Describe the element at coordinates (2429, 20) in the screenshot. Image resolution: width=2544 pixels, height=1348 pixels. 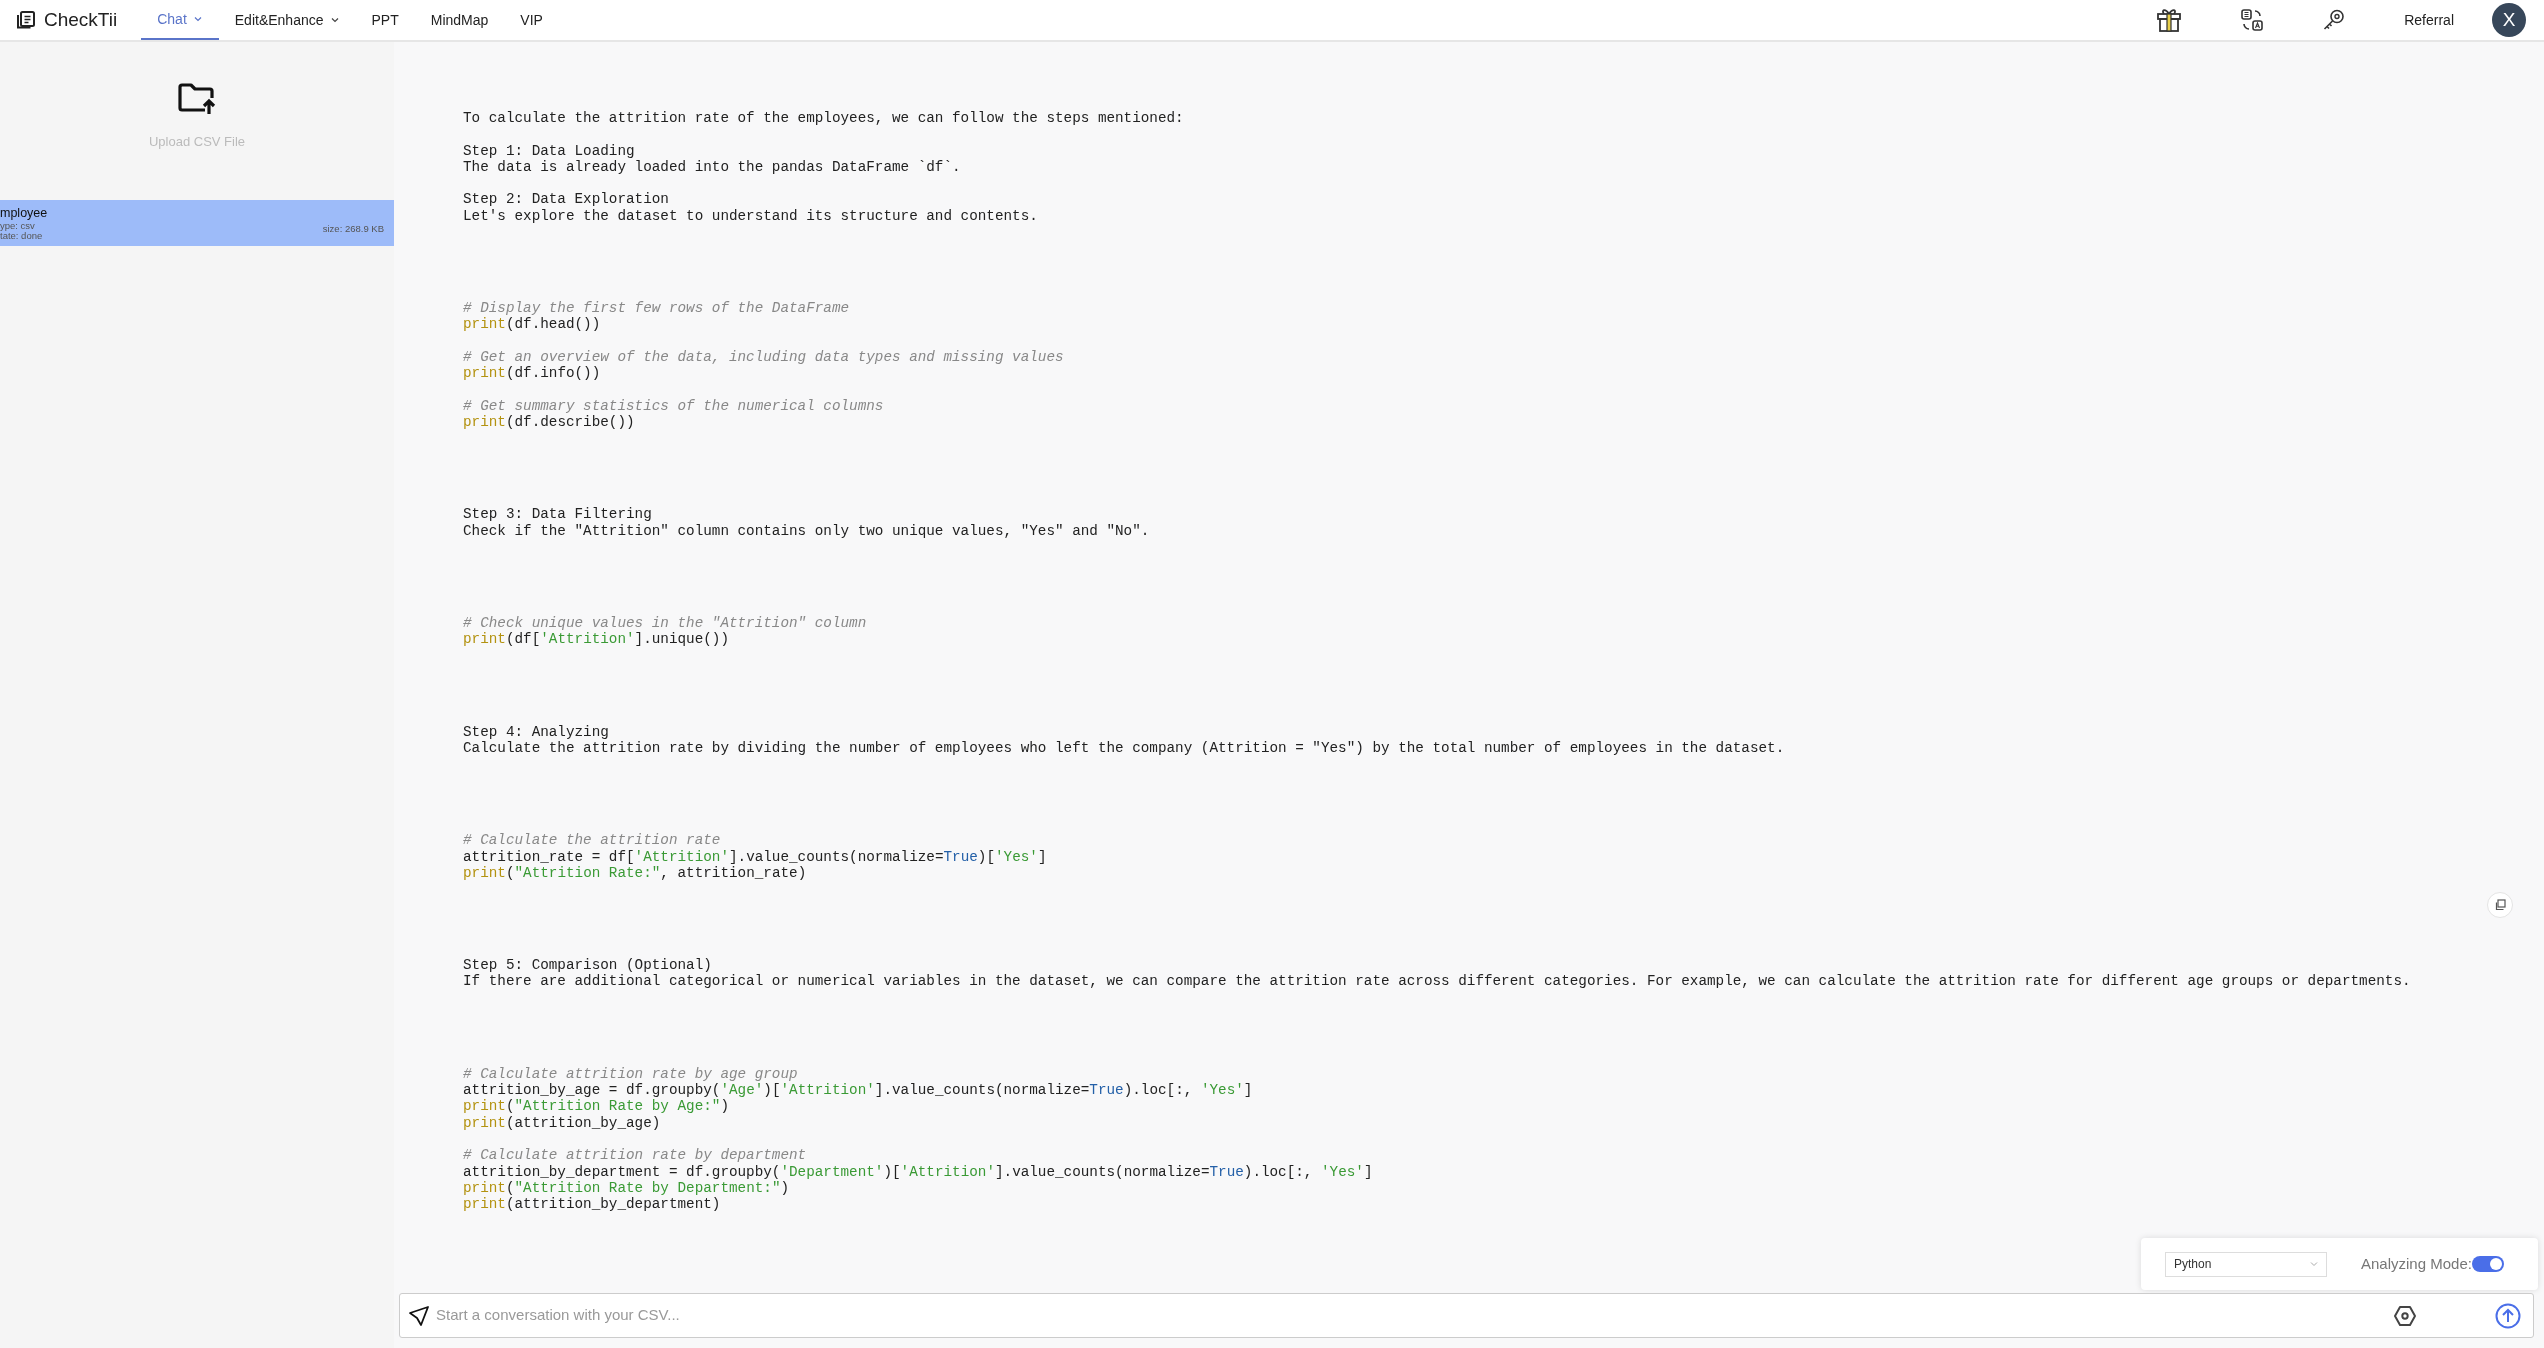
I see `referral-link: Referral` at that location.